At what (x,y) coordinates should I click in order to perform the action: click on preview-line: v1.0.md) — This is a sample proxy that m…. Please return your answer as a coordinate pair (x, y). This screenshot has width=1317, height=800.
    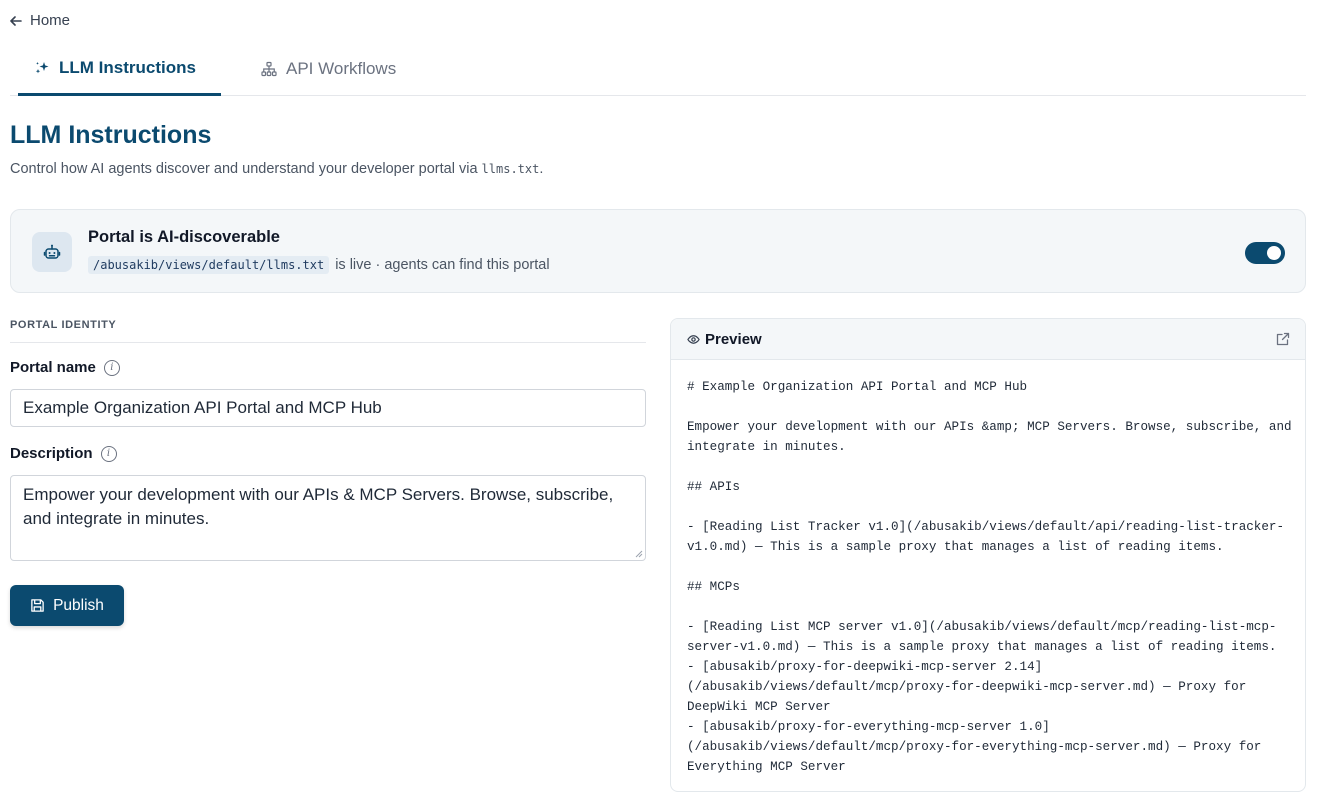
    Looking at the image, I should click on (955, 547).